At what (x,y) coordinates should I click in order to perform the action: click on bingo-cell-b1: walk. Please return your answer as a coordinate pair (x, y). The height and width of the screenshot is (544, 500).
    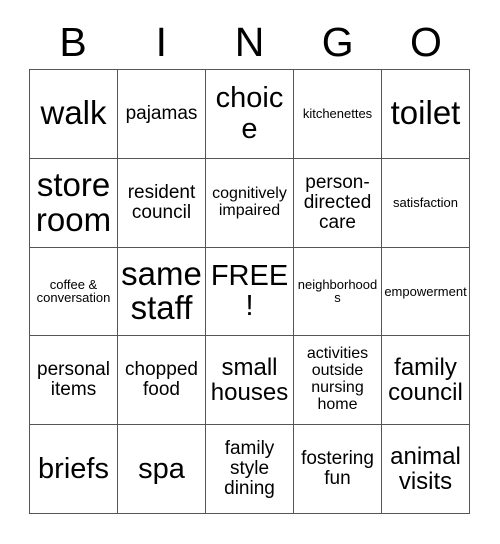
    Looking at the image, I should click on (74, 114).